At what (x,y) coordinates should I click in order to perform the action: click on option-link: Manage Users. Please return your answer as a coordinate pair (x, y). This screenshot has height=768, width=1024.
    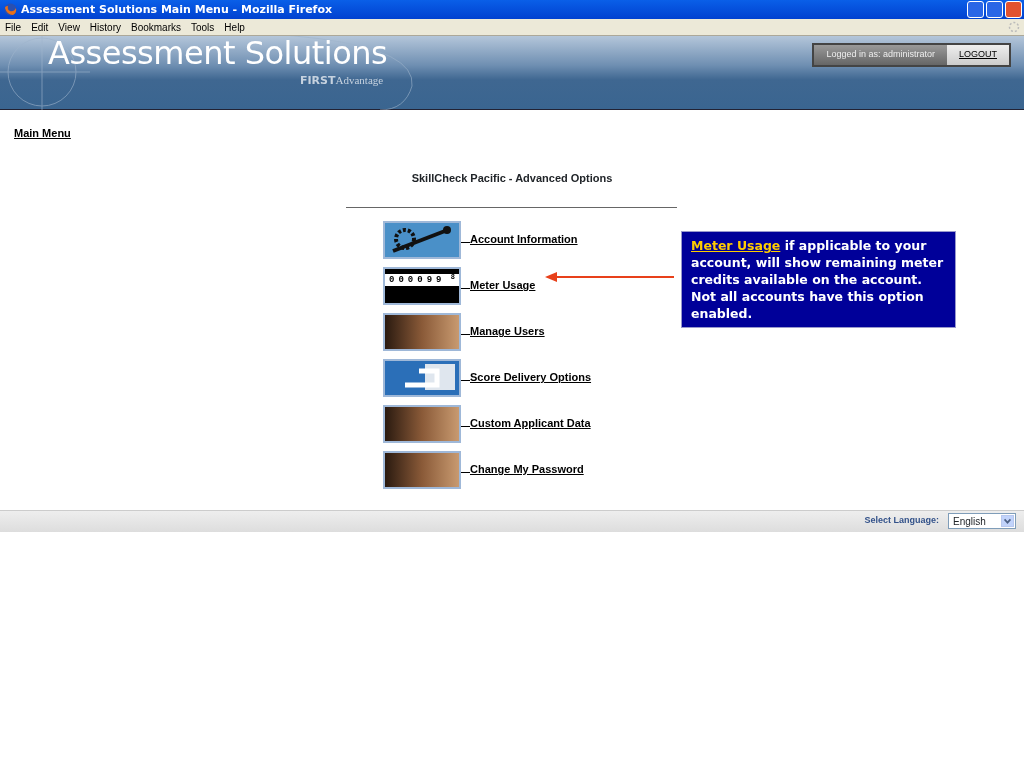
    Looking at the image, I should click on (507, 331).